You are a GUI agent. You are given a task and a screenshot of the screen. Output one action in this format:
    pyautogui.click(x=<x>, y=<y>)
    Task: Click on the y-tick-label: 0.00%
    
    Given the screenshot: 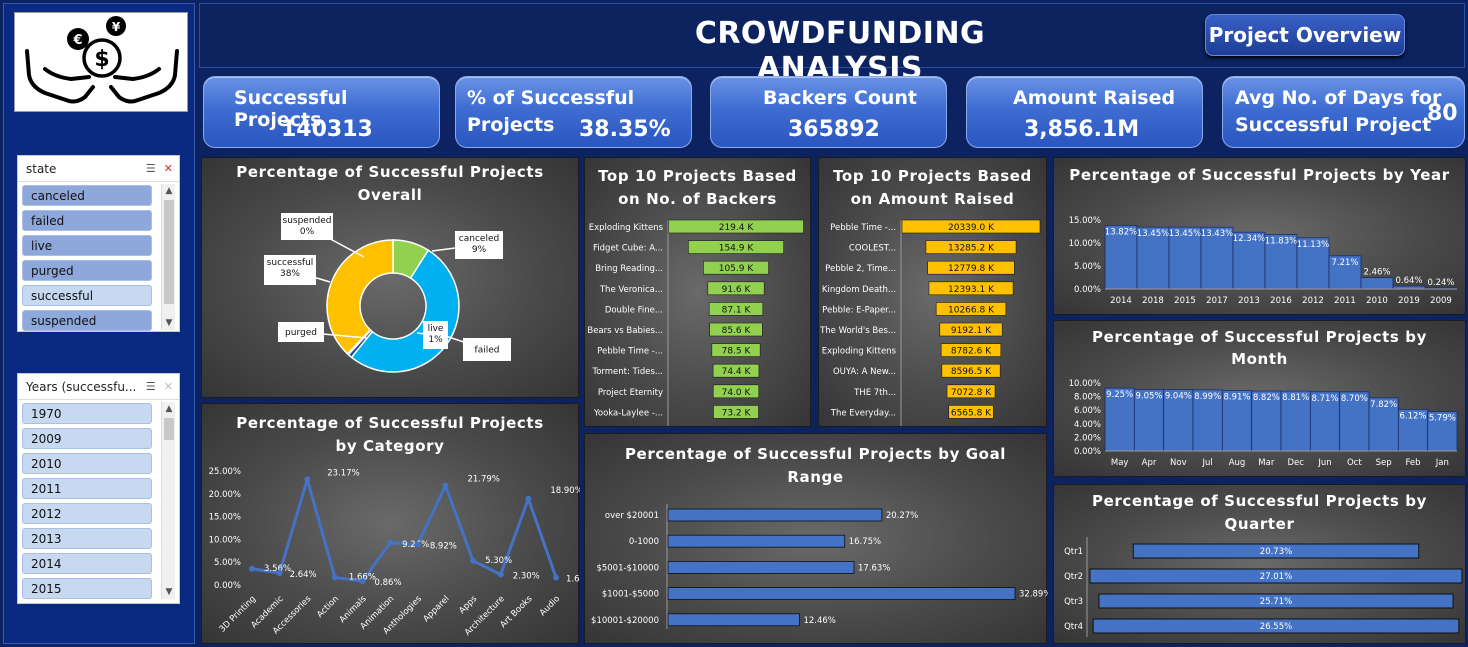 What is the action you would take?
    pyautogui.click(x=1087, y=290)
    